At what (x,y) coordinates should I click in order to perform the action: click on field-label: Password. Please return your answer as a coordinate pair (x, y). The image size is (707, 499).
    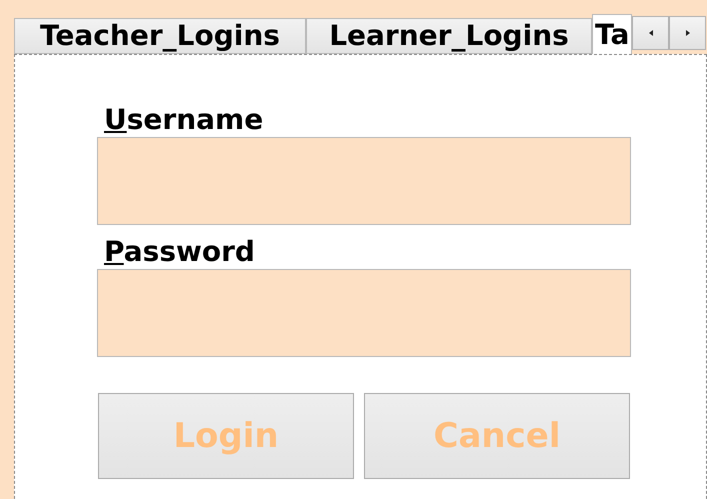
    Looking at the image, I should click on (180, 252).